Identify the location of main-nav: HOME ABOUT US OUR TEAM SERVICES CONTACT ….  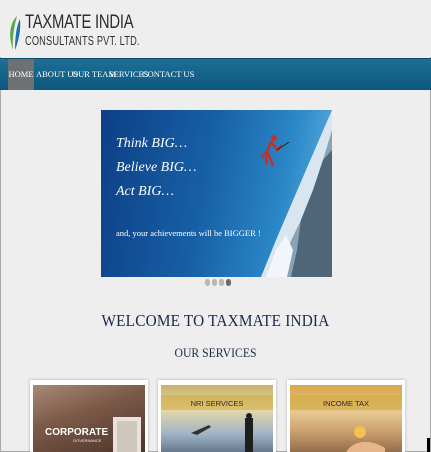
(215, 74).